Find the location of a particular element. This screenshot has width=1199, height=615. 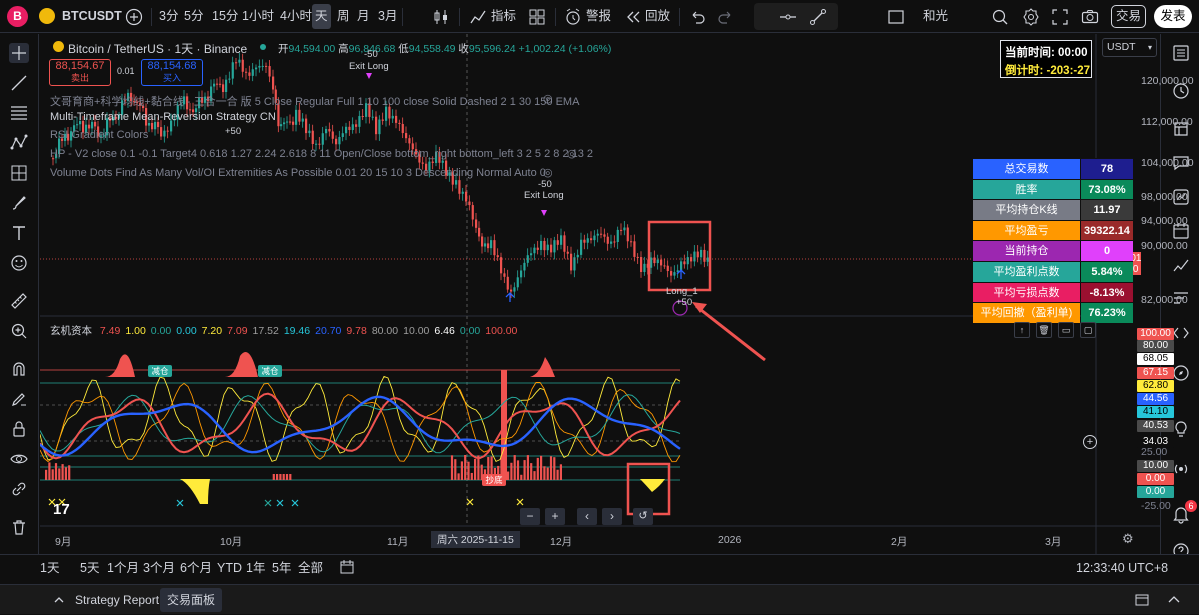

avatar: B is located at coordinates (17, 16).